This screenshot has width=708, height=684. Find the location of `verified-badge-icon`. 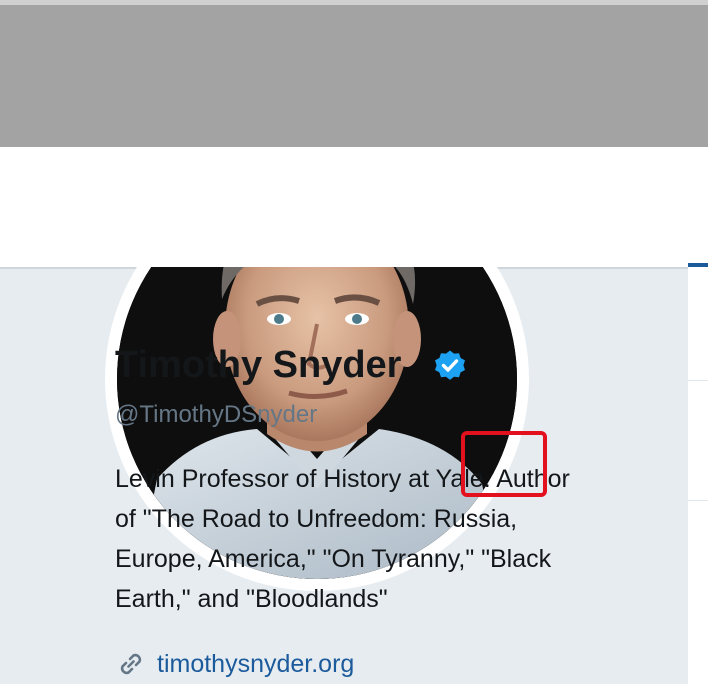

verified-badge-icon is located at coordinates (450, 365).